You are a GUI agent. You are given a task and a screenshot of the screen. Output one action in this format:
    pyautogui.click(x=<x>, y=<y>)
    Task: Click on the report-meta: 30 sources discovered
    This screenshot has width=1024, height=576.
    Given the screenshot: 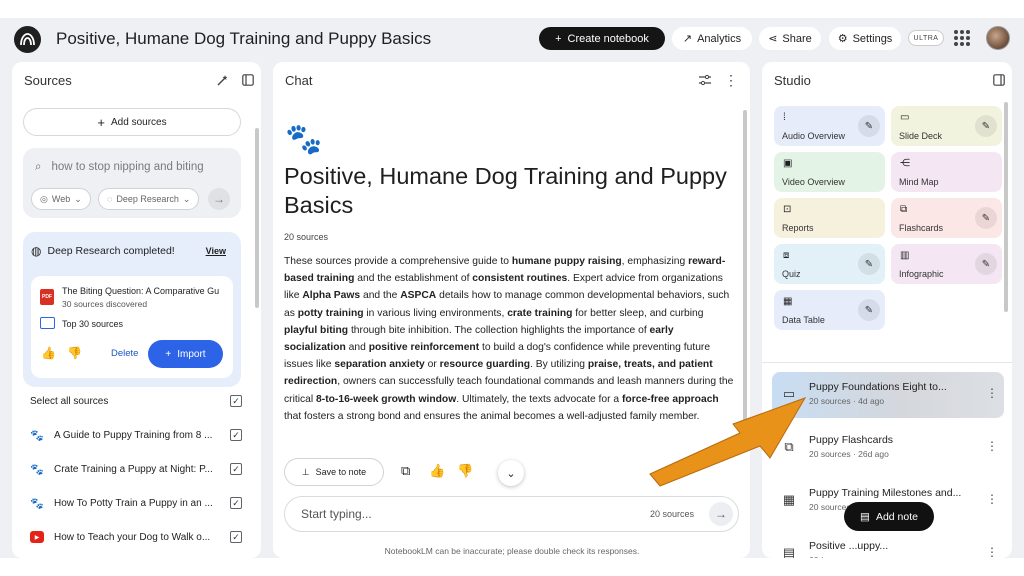 What is the action you would take?
    pyautogui.click(x=105, y=304)
    